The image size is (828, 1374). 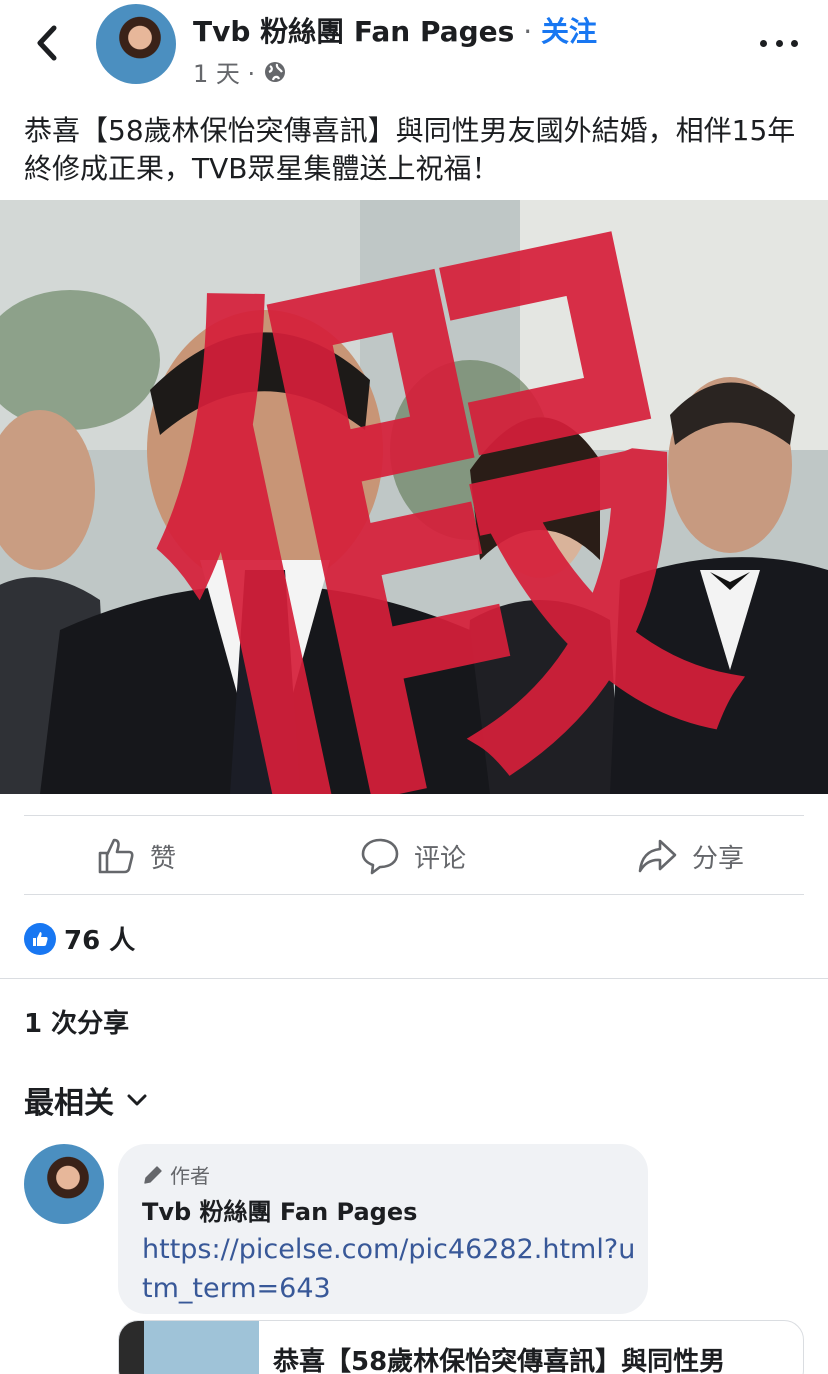 I want to click on follow-button: 关注, so click(x=569, y=31).